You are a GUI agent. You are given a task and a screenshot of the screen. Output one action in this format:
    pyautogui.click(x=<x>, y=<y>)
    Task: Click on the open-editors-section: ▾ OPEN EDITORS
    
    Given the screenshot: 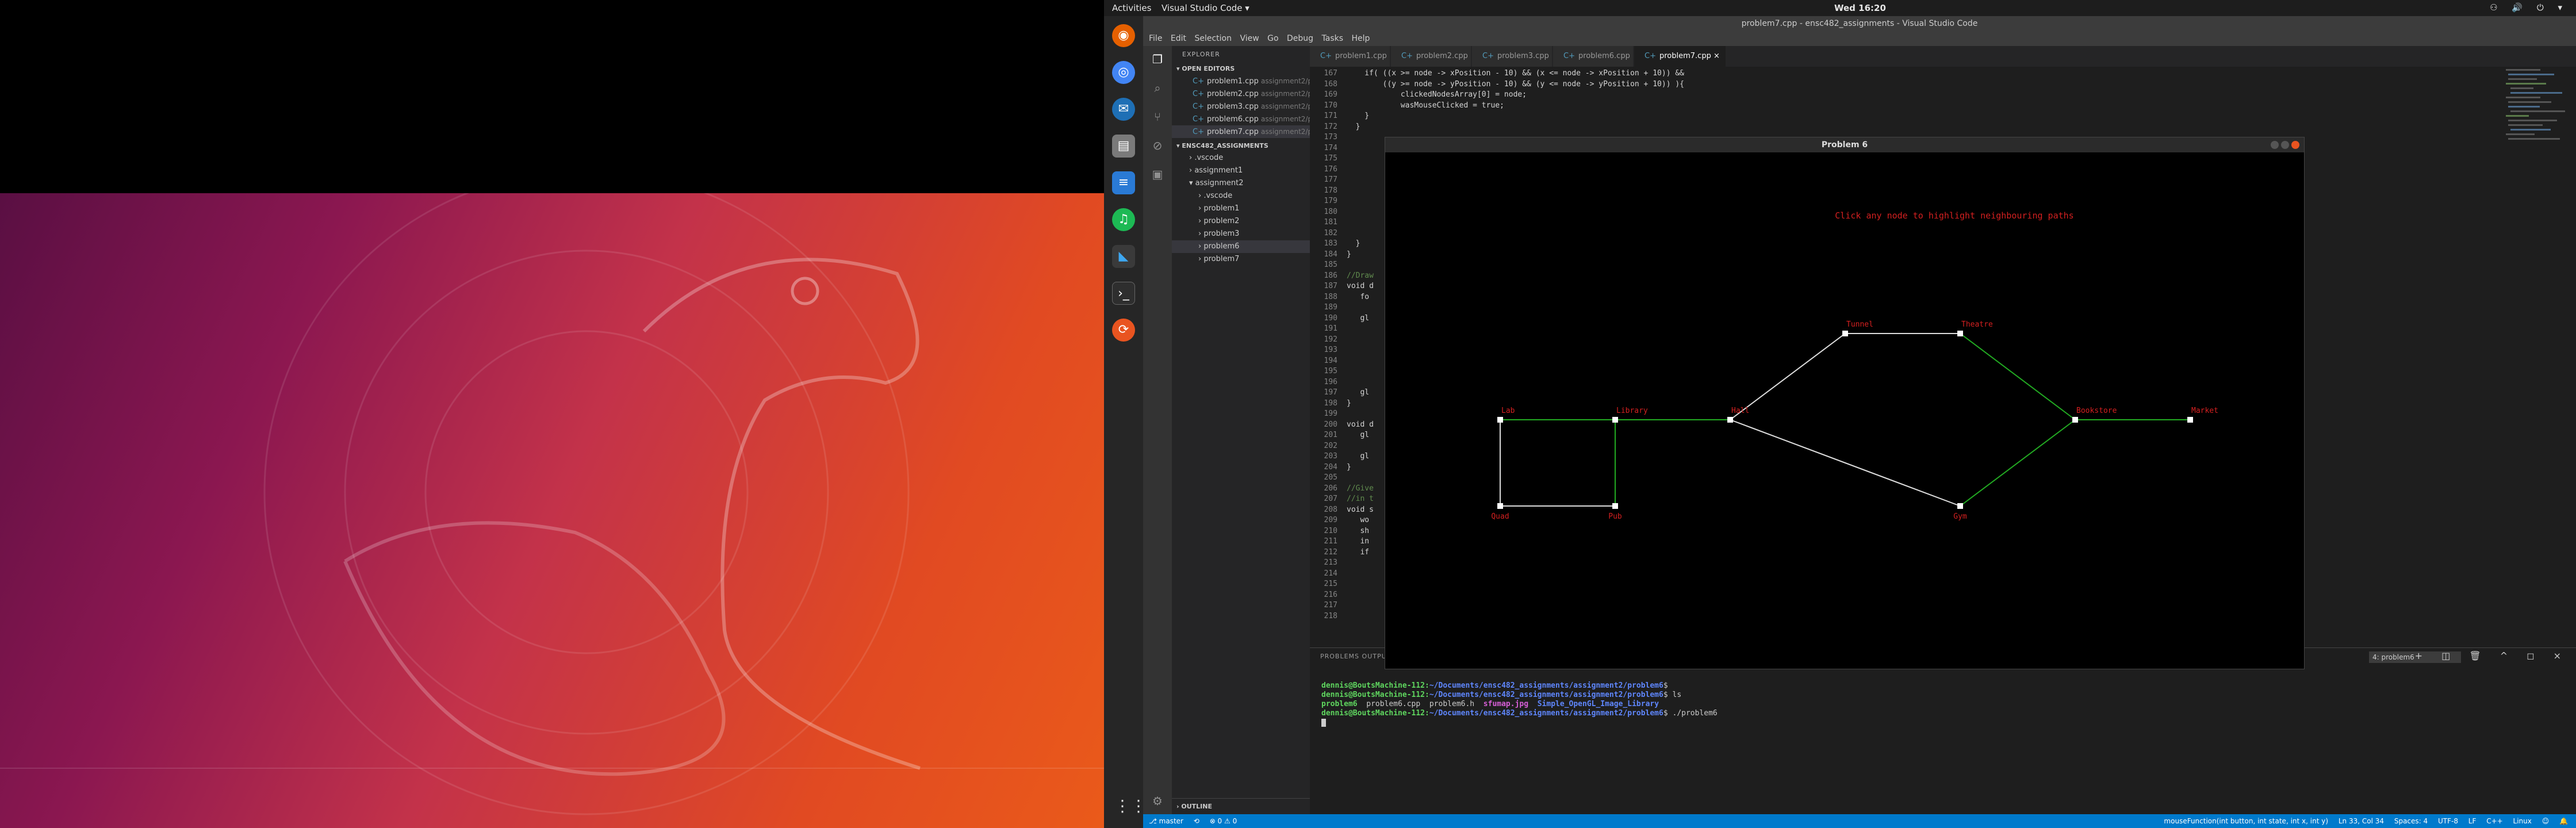 What is the action you would take?
    pyautogui.click(x=1241, y=69)
    